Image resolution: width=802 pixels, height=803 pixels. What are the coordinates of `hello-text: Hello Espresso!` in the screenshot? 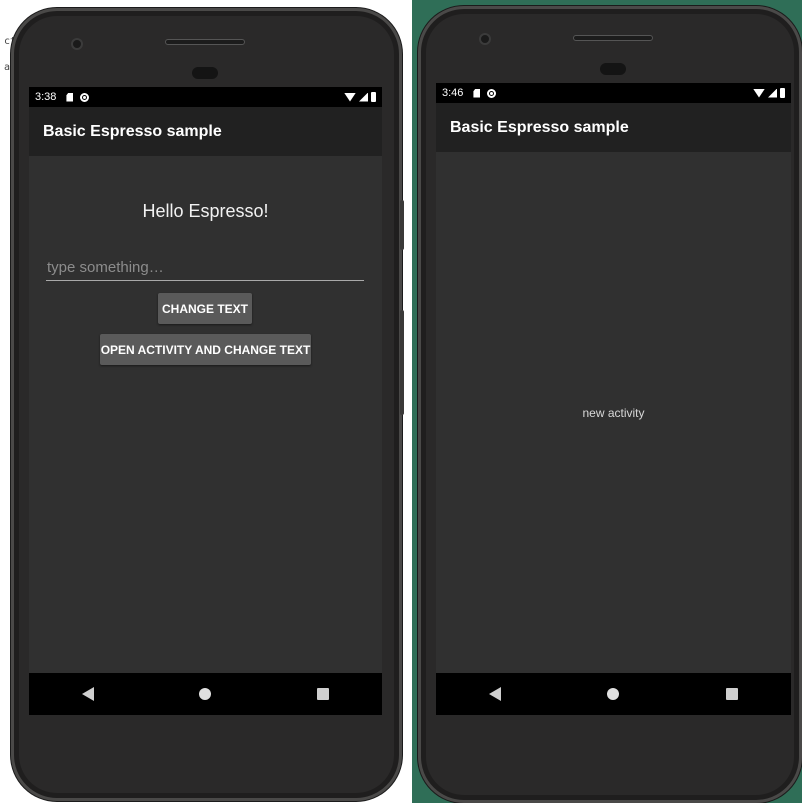 It's located at (205, 211).